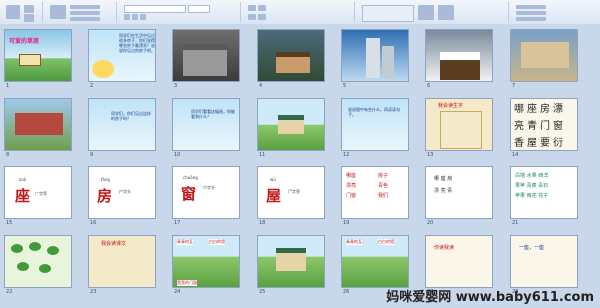  Describe the element at coordinates (459, 192) in the screenshot. I see `slide-thumbnail-20: 哪 座 房 漂 亮 青` at that location.